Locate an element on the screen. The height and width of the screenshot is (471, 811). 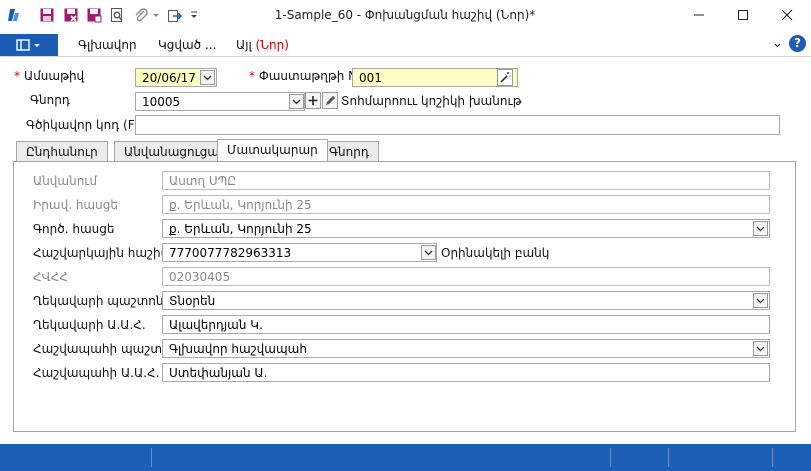
doc-number-value: 001 is located at coordinates (370, 78).